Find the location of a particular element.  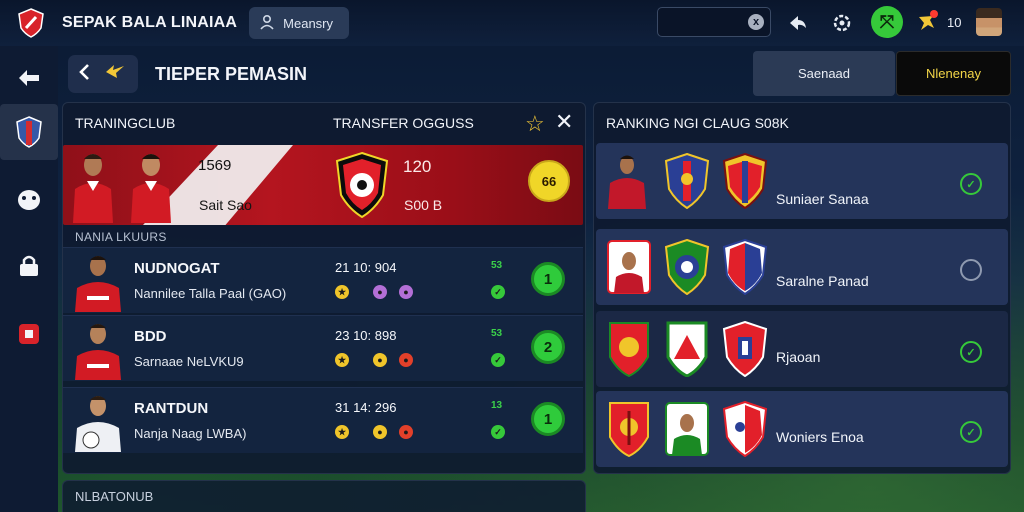

page-title: TIEPER PEMASIN is located at coordinates (231, 74).